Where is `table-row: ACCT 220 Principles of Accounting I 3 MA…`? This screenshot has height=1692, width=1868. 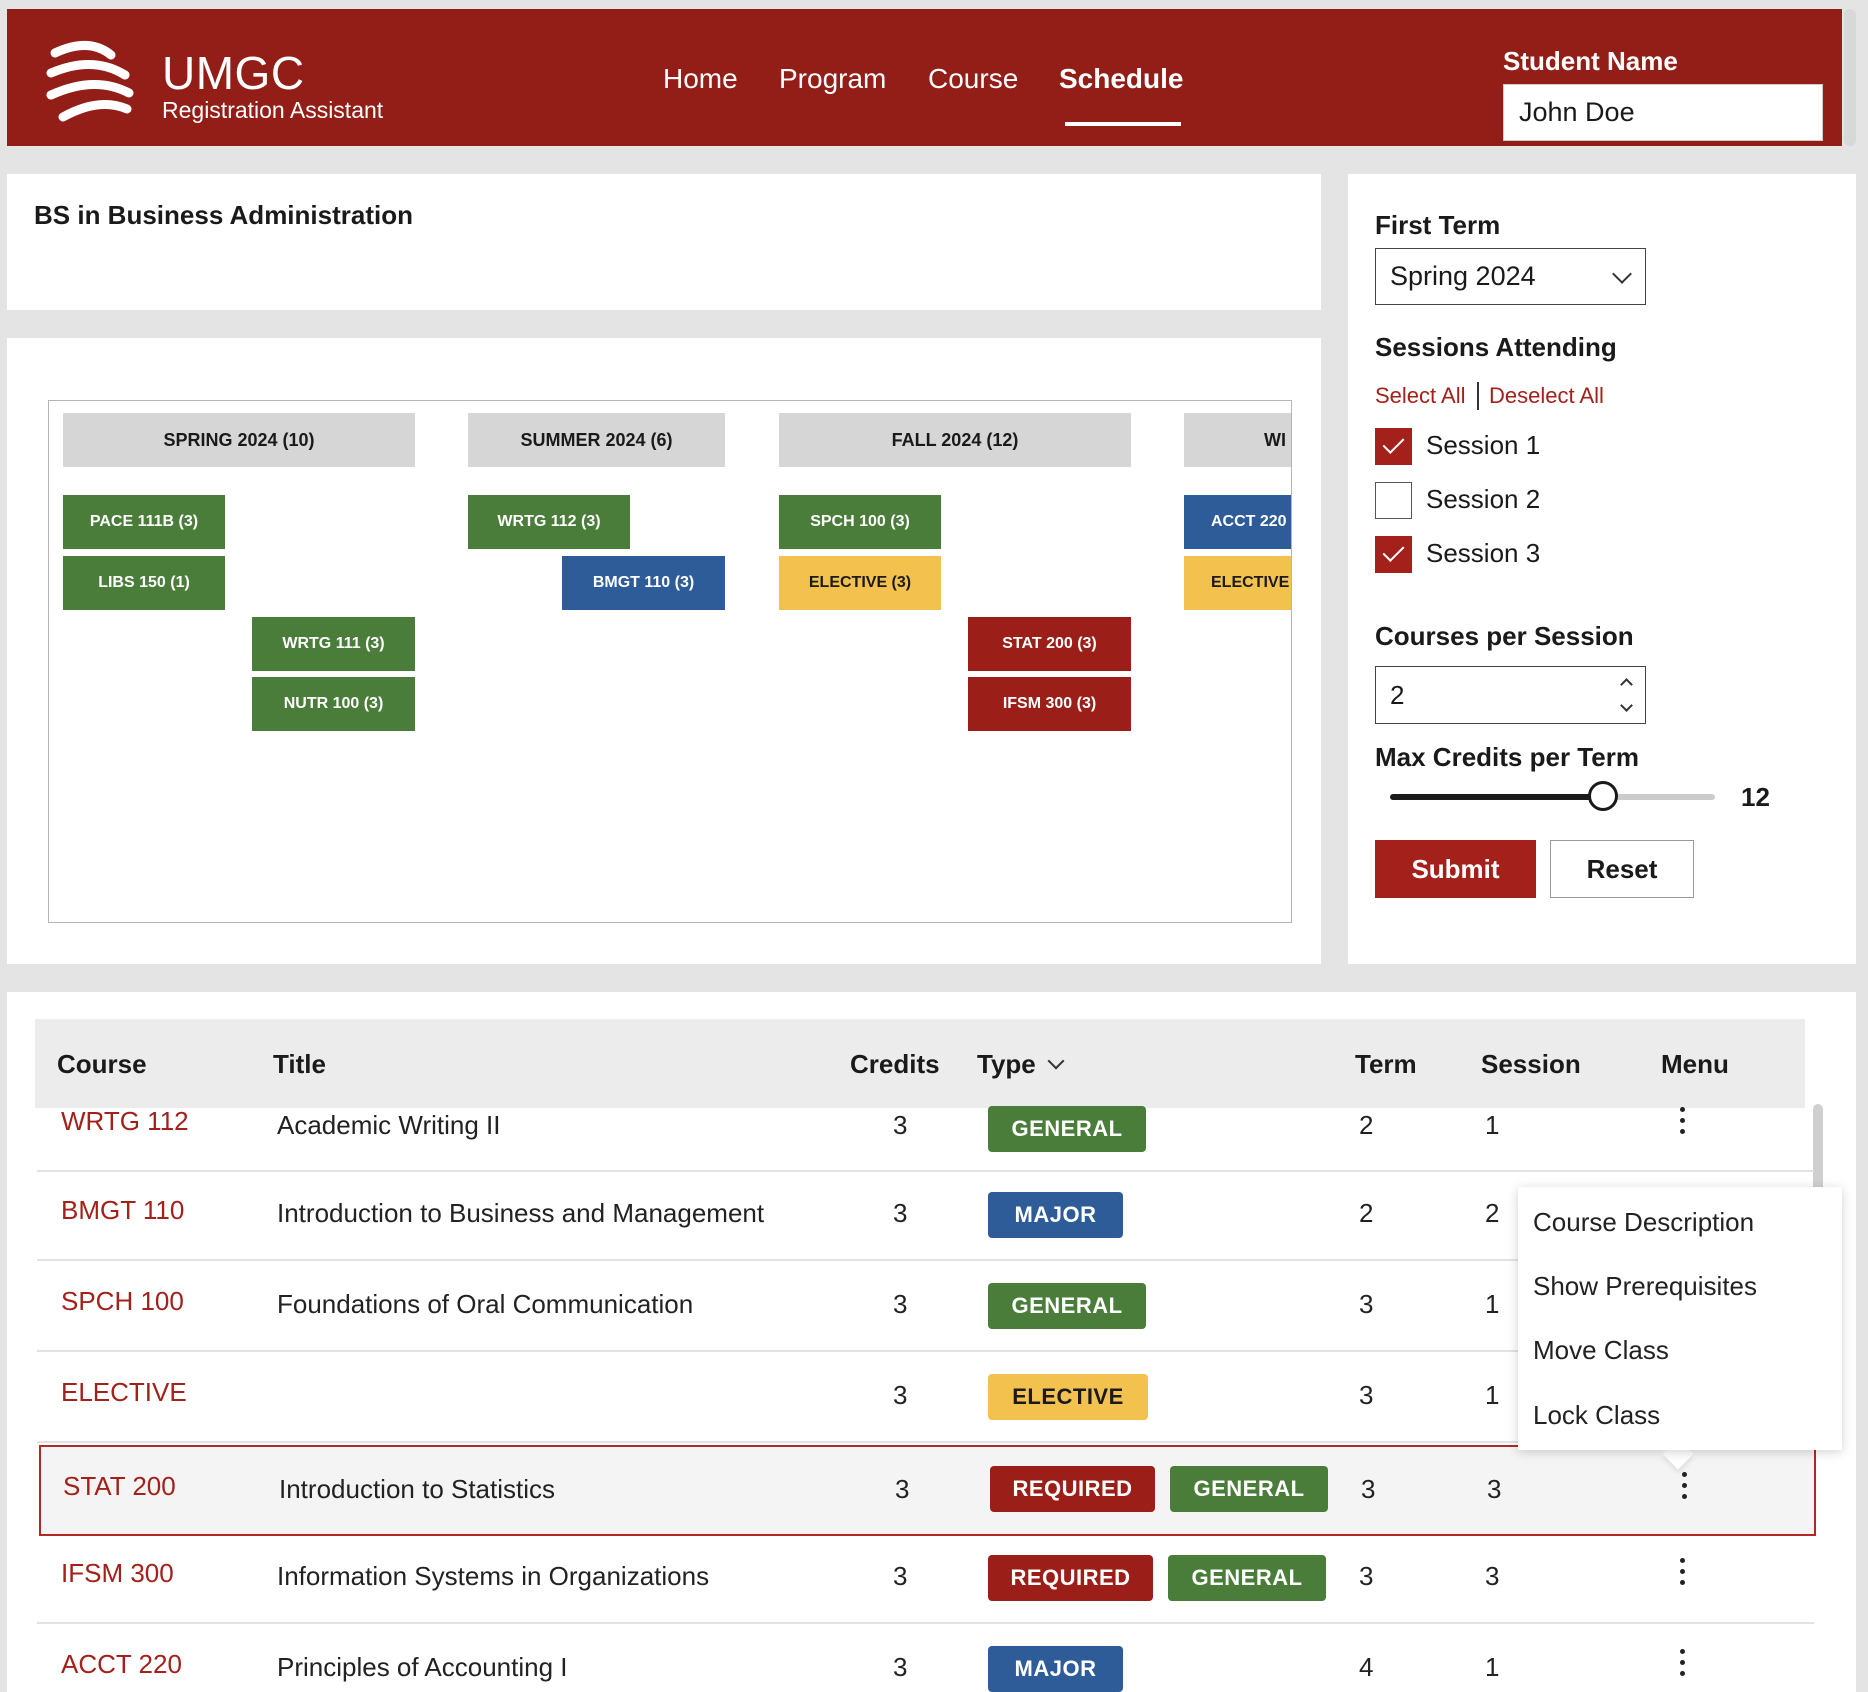
table-row: ACCT 220 Principles of Accounting I 3 MA… is located at coordinates (925, 1658).